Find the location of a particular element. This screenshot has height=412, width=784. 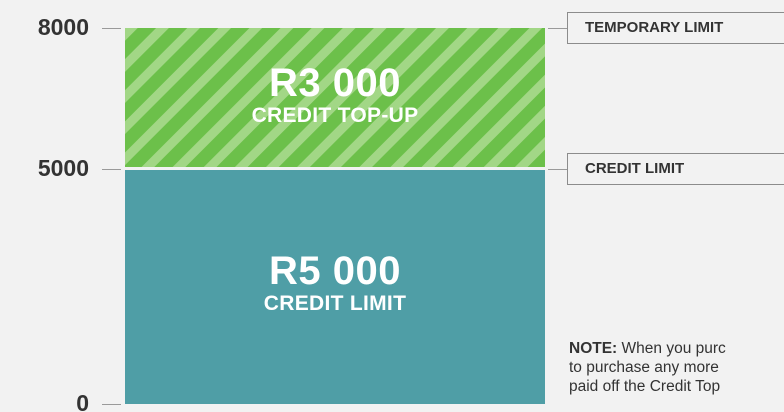

note-line-2: to purchase any more is located at coordinates (644, 367).